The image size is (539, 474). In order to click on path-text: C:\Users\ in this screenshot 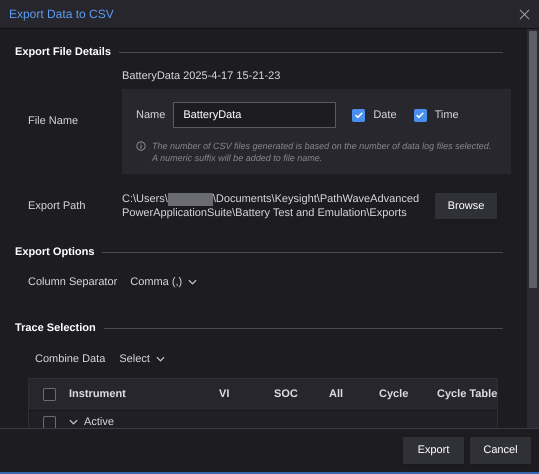, I will do `click(145, 199)`.